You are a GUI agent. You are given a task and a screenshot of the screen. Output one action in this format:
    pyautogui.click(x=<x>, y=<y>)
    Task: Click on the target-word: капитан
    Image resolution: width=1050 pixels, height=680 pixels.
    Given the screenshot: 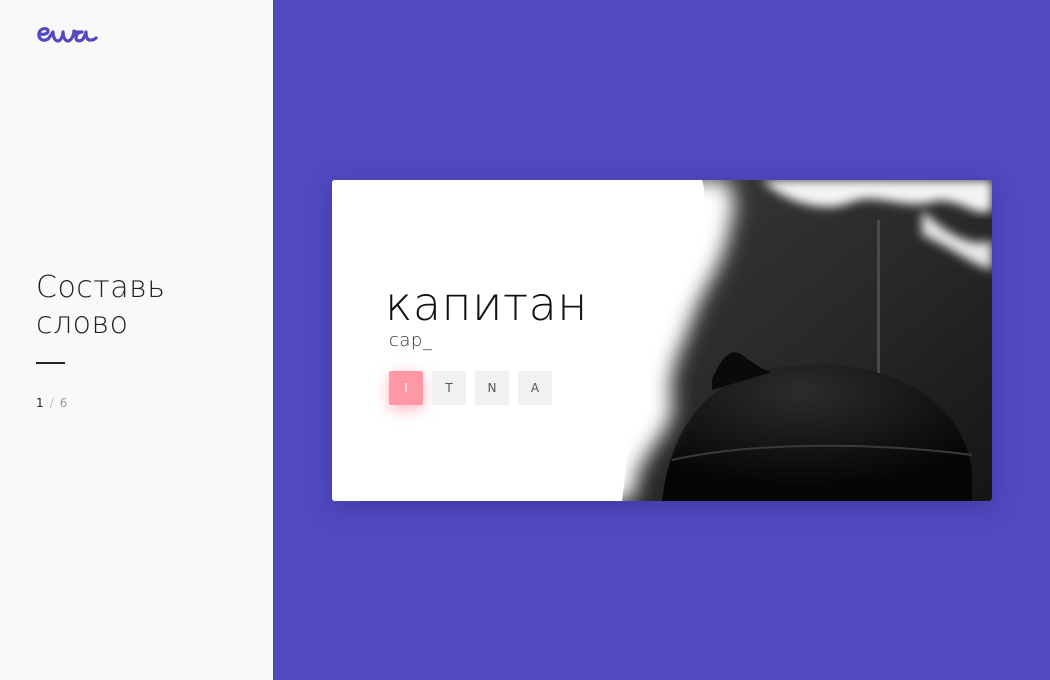 What is the action you would take?
    pyautogui.click(x=486, y=304)
    